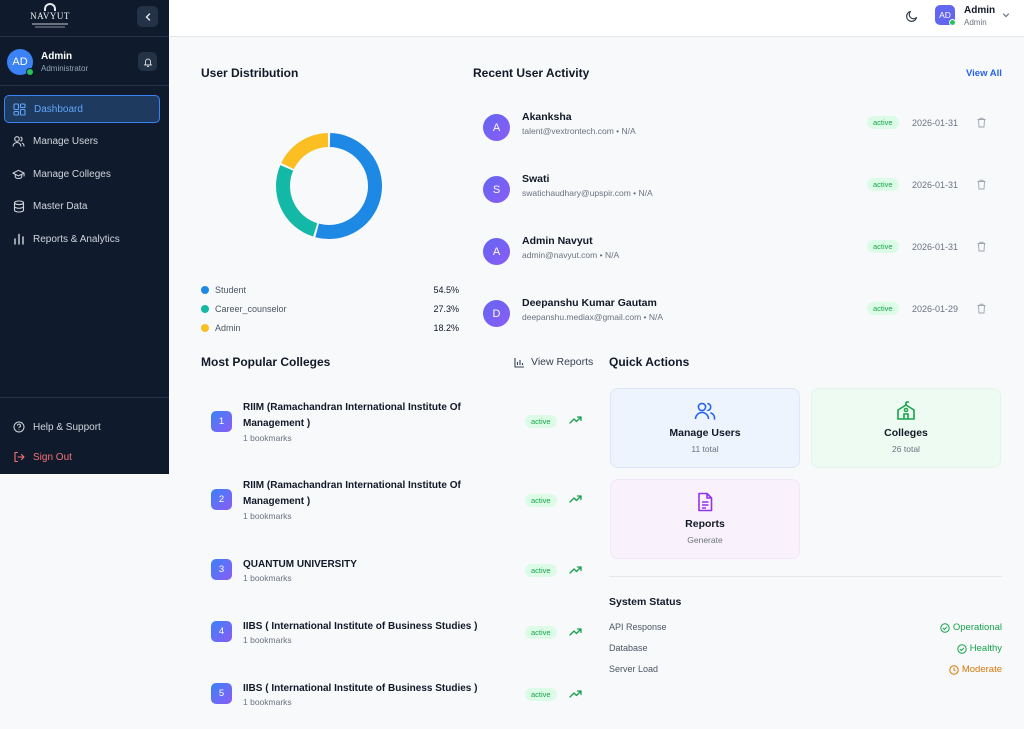  What do you see at coordinates (649, 362) in the screenshot?
I see `quick-actions-title: Quick Actions` at bounding box center [649, 362].